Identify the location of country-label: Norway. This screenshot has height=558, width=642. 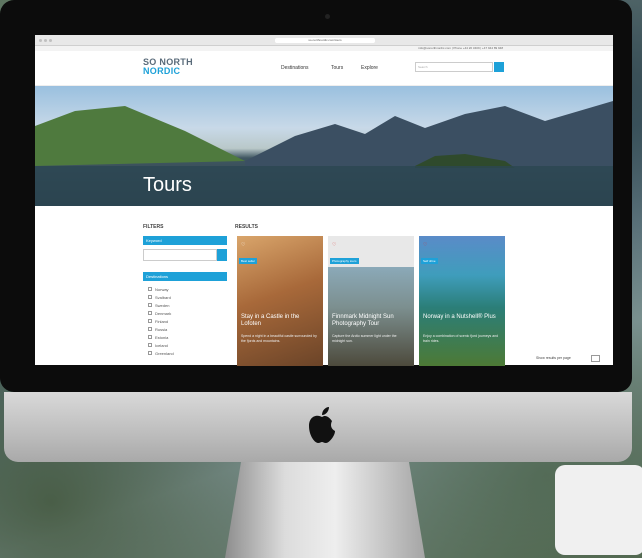
(162, 289).